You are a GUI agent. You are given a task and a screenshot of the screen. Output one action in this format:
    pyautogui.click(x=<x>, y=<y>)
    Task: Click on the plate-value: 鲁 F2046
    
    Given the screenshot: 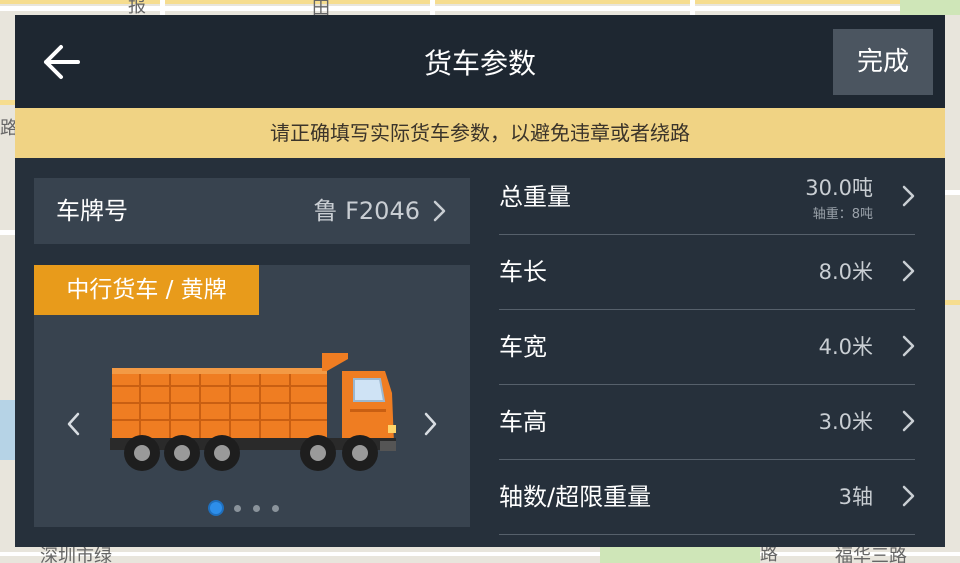 What is the action you would take?
    pyautogui.click(x=366, y=211)
    